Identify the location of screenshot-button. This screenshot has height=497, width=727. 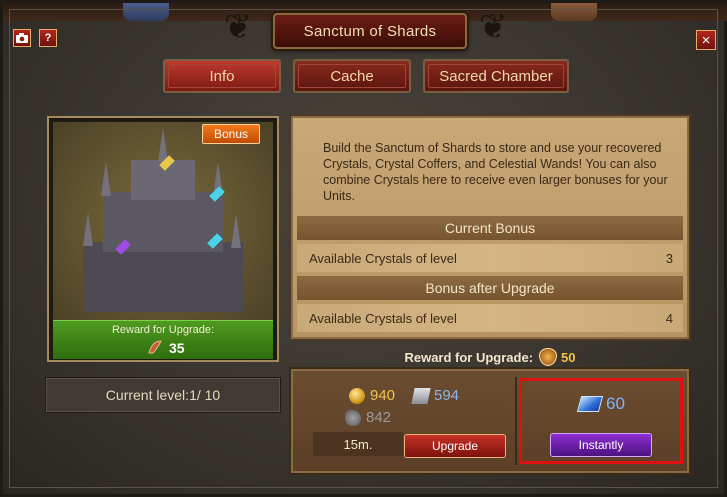
(22, 38).